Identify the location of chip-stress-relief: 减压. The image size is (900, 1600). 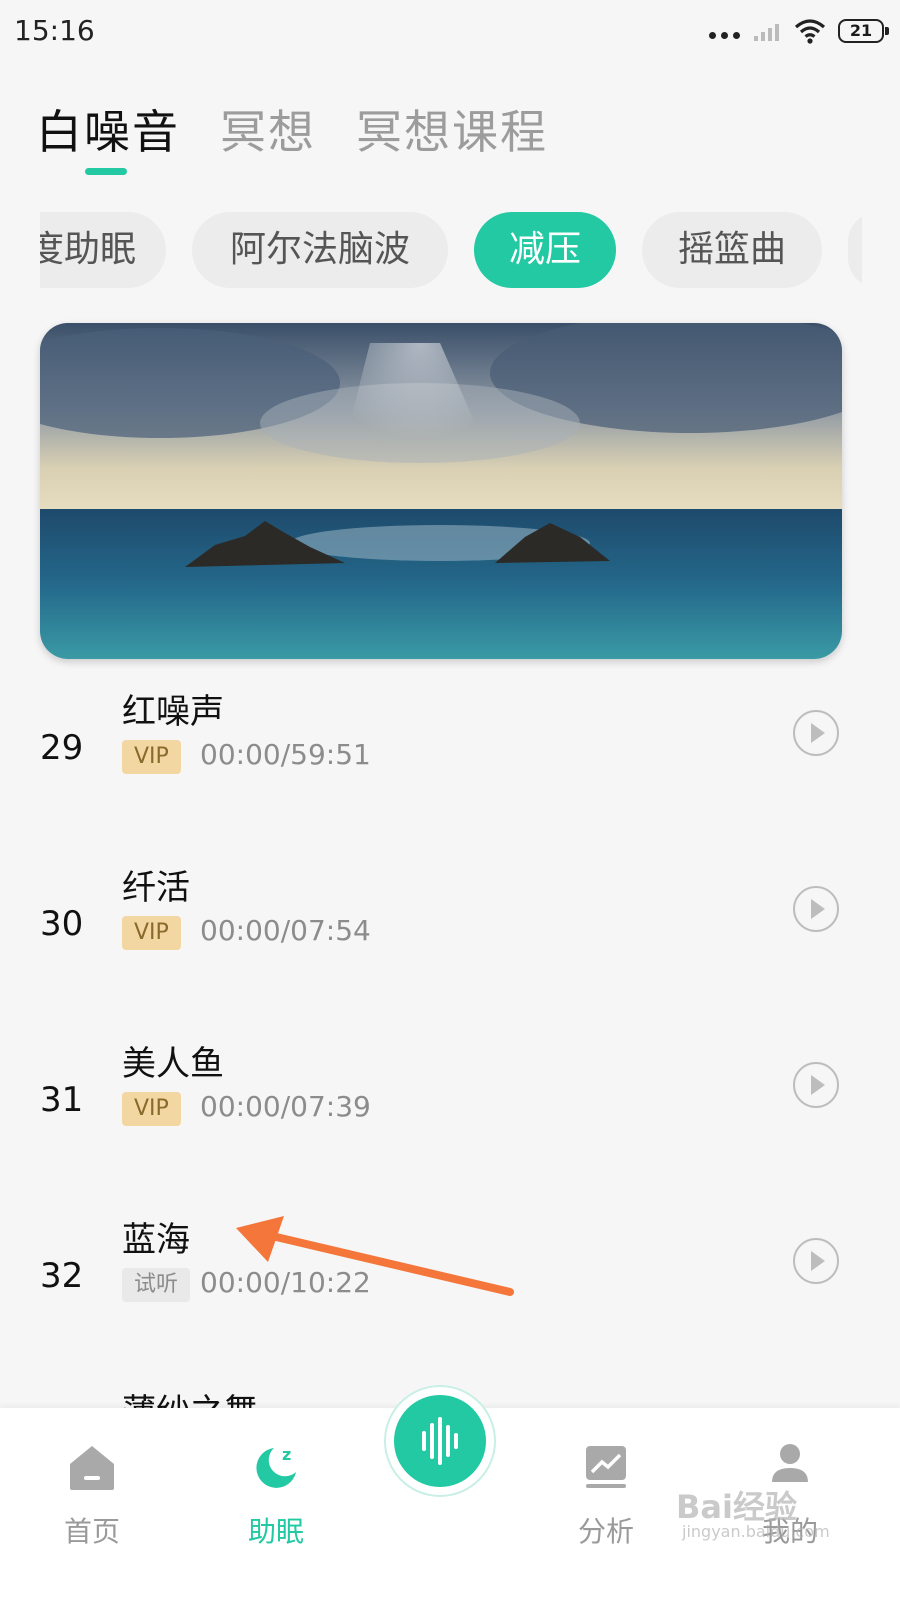
(545, 250).